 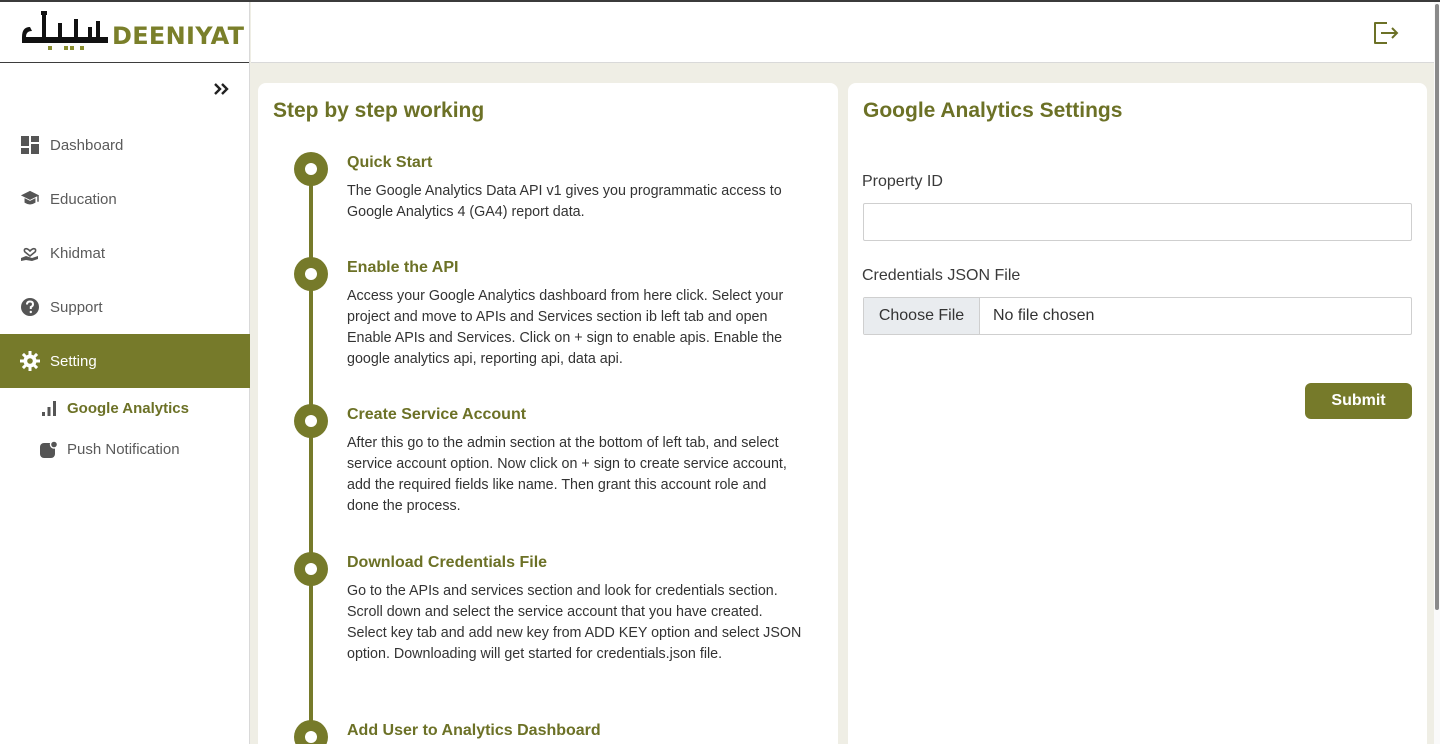 What do you see at coordinates (311, 456) in the screenshot?
I see `timeline-line` at bounding box center [311, 456].